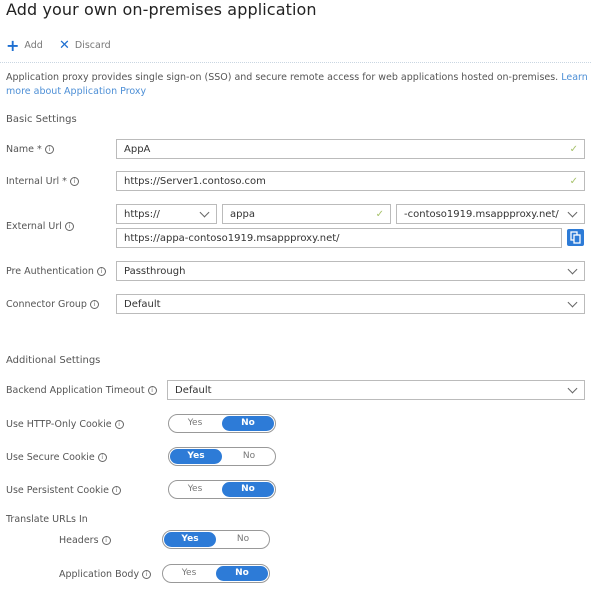 The image size is (591, 604). I want to click on external-url-label-text: External Url, so click(34, 226).